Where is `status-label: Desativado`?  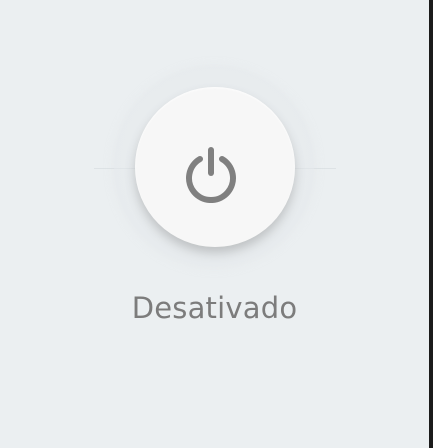 status-label: Desativado is located at coordinates (214, 308).